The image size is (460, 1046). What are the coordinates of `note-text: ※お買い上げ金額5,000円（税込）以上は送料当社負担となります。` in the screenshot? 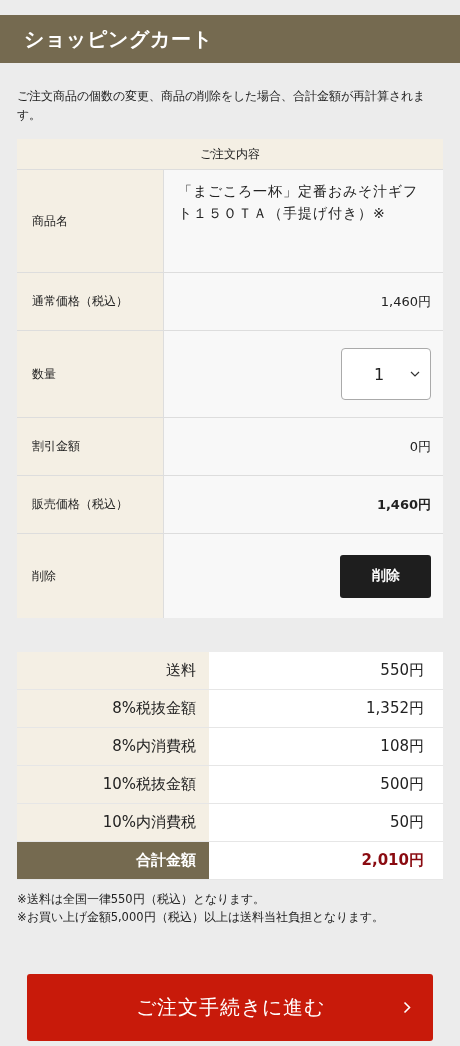 It's located at (201, 917).